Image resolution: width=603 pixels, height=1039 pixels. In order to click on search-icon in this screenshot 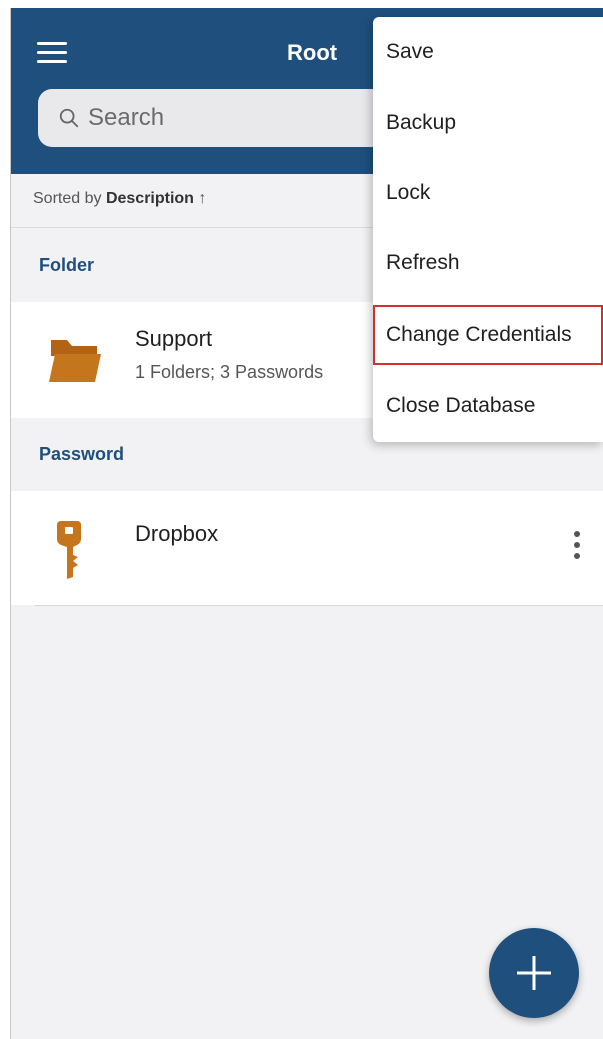, I will do `click(69, 118)`.